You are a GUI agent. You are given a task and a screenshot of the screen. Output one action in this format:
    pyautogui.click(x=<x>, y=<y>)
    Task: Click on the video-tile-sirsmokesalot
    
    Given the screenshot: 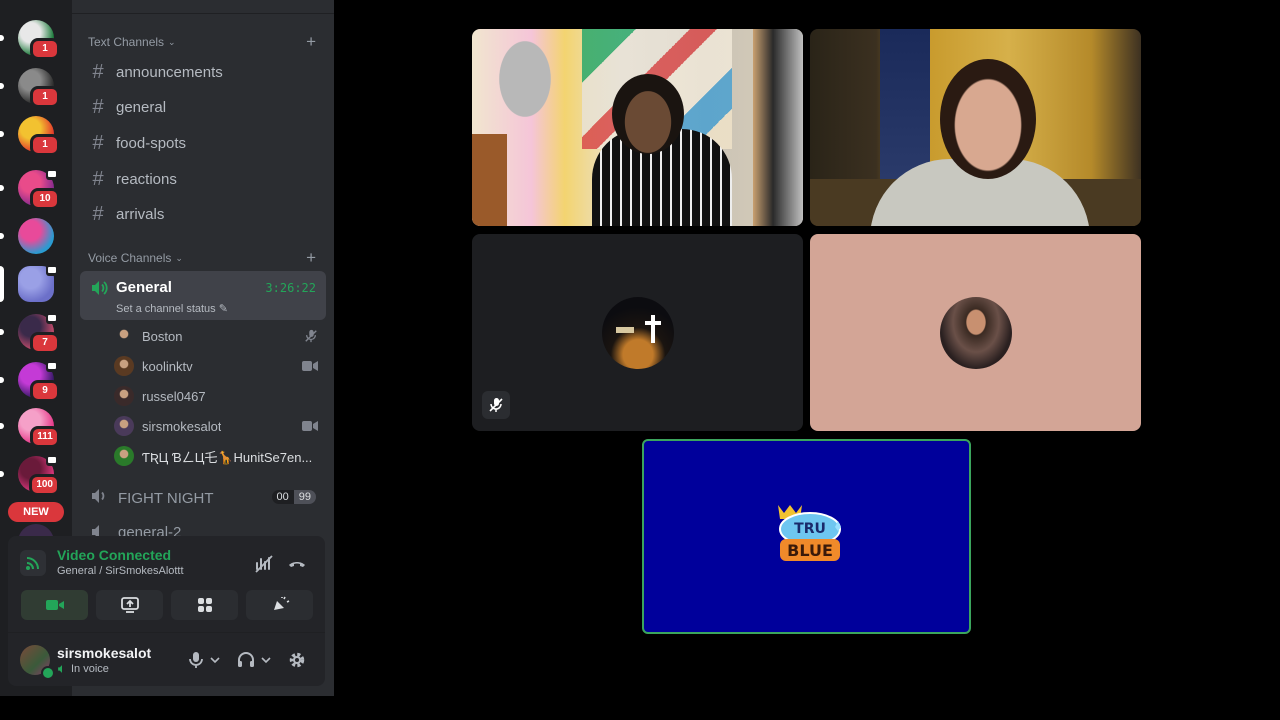 What is the action you would take?
    pyautogui.click(x=975, y=332)
    